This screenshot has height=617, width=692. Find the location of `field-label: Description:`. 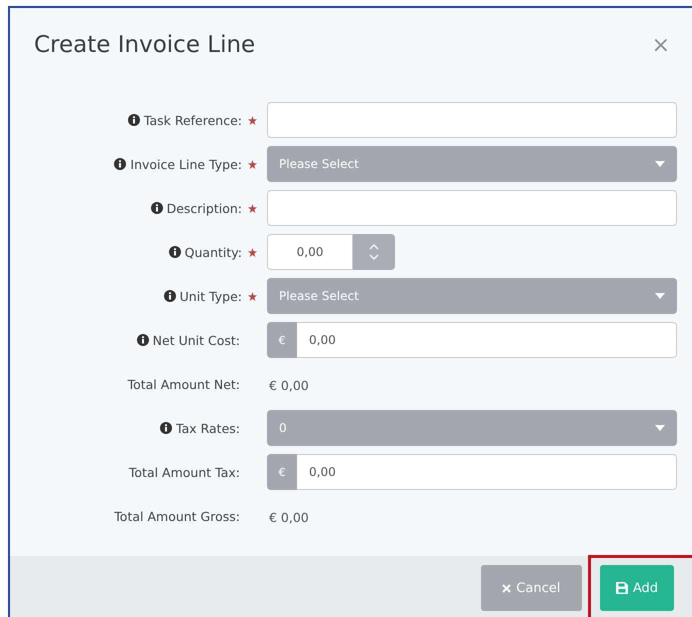

field-label: Description: is located at coordinates (204, 208).